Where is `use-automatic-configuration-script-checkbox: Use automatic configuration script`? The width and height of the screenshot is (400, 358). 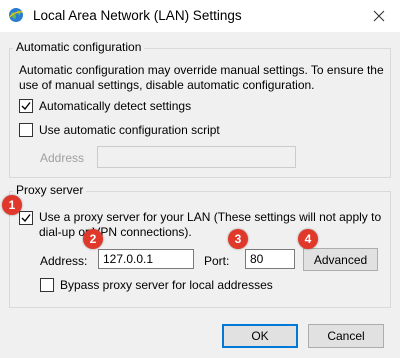
use-automatic-configuration-script-checkbox: Use automatic configuration script is located at coordinates (119, 130).